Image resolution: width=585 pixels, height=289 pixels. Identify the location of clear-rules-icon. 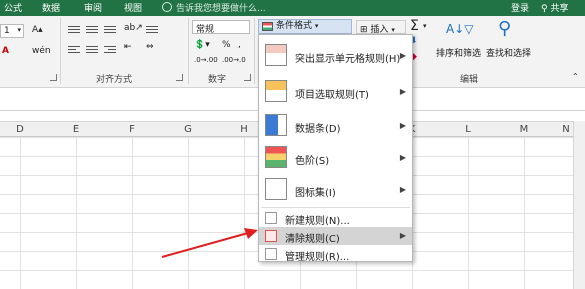
(271, 236).